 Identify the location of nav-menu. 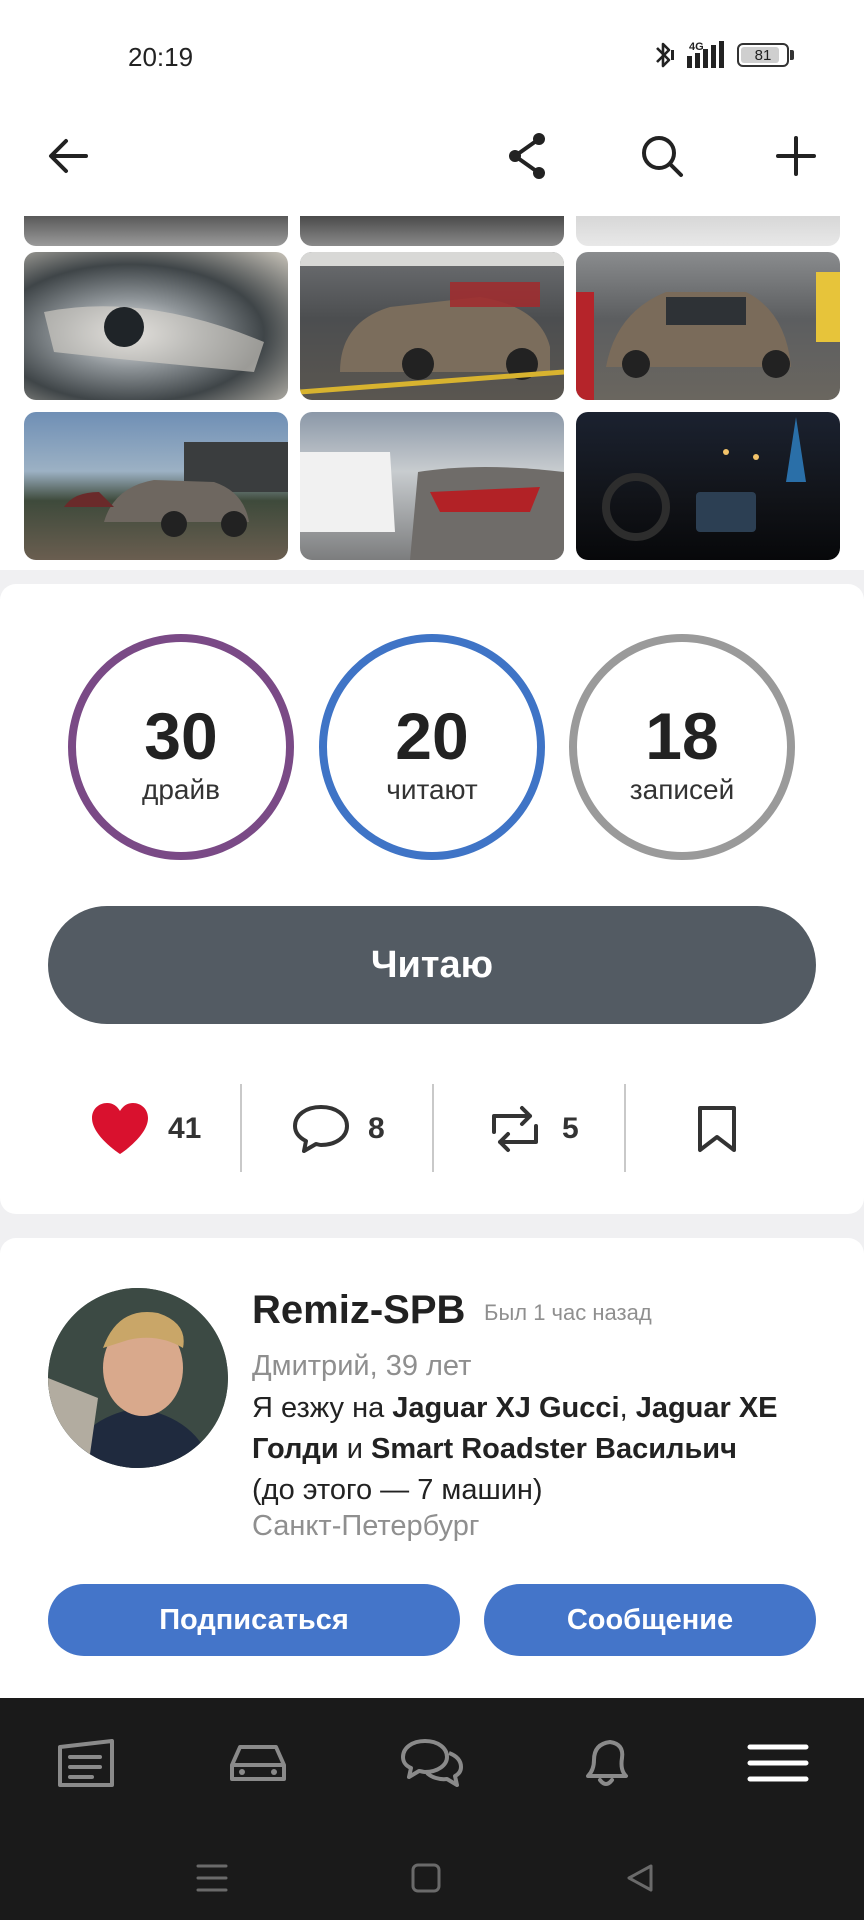
(778, 1763).